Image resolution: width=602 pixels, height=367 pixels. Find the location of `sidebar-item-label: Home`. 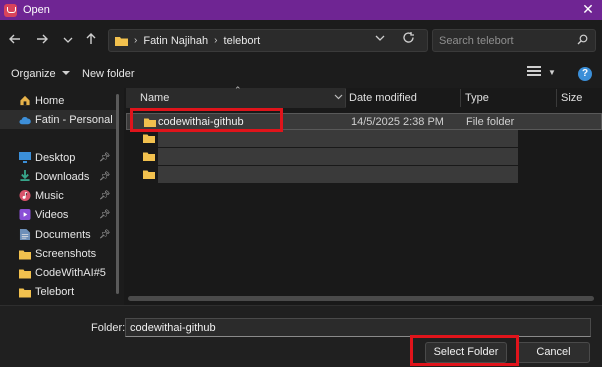

sidebar-item-label: Home is located at coordinates (50, 100).